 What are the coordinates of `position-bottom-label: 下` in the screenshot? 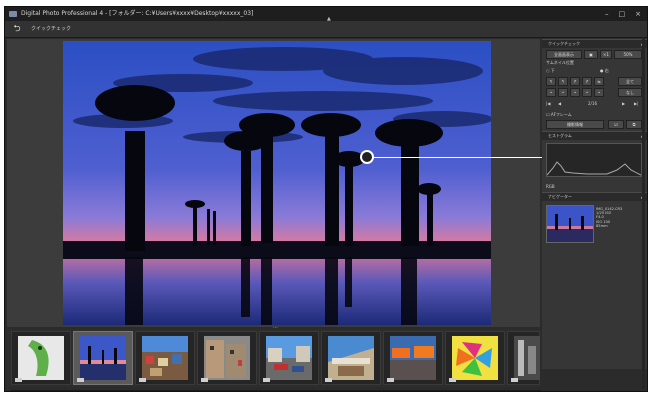 It's located at (552, 70).